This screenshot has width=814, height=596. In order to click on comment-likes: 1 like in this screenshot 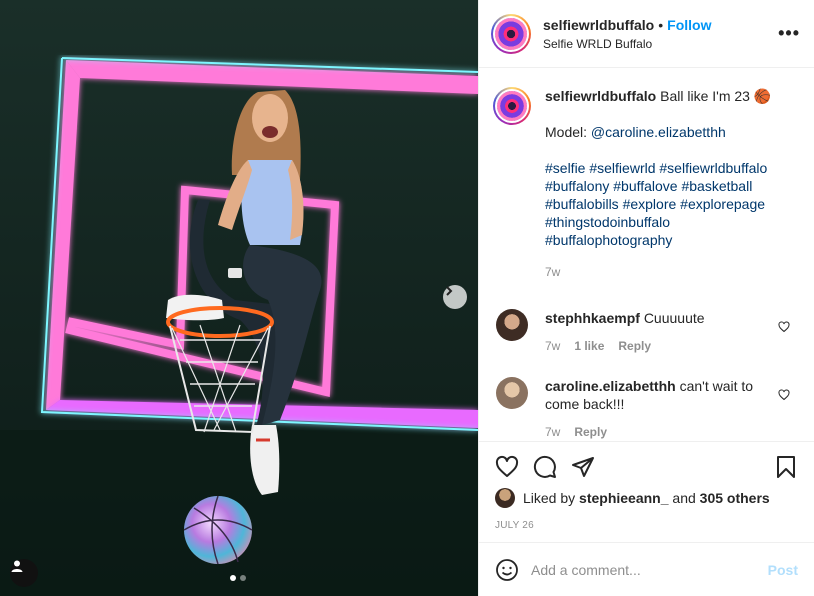, I will do `click(589, 346)`.